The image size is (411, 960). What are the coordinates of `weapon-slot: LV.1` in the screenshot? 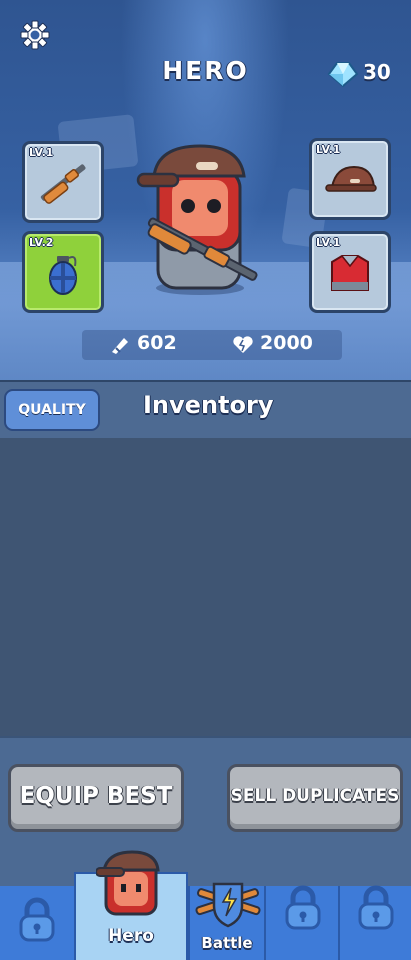 It's located at (63, 182).